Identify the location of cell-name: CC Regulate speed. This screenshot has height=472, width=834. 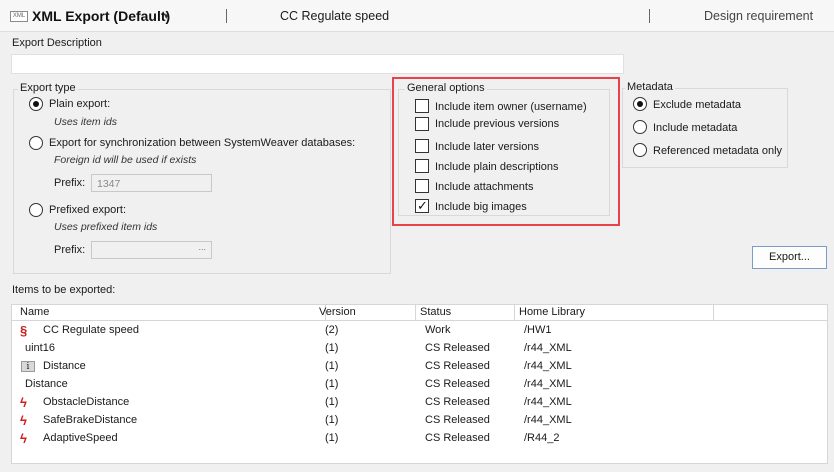
(91, 330).